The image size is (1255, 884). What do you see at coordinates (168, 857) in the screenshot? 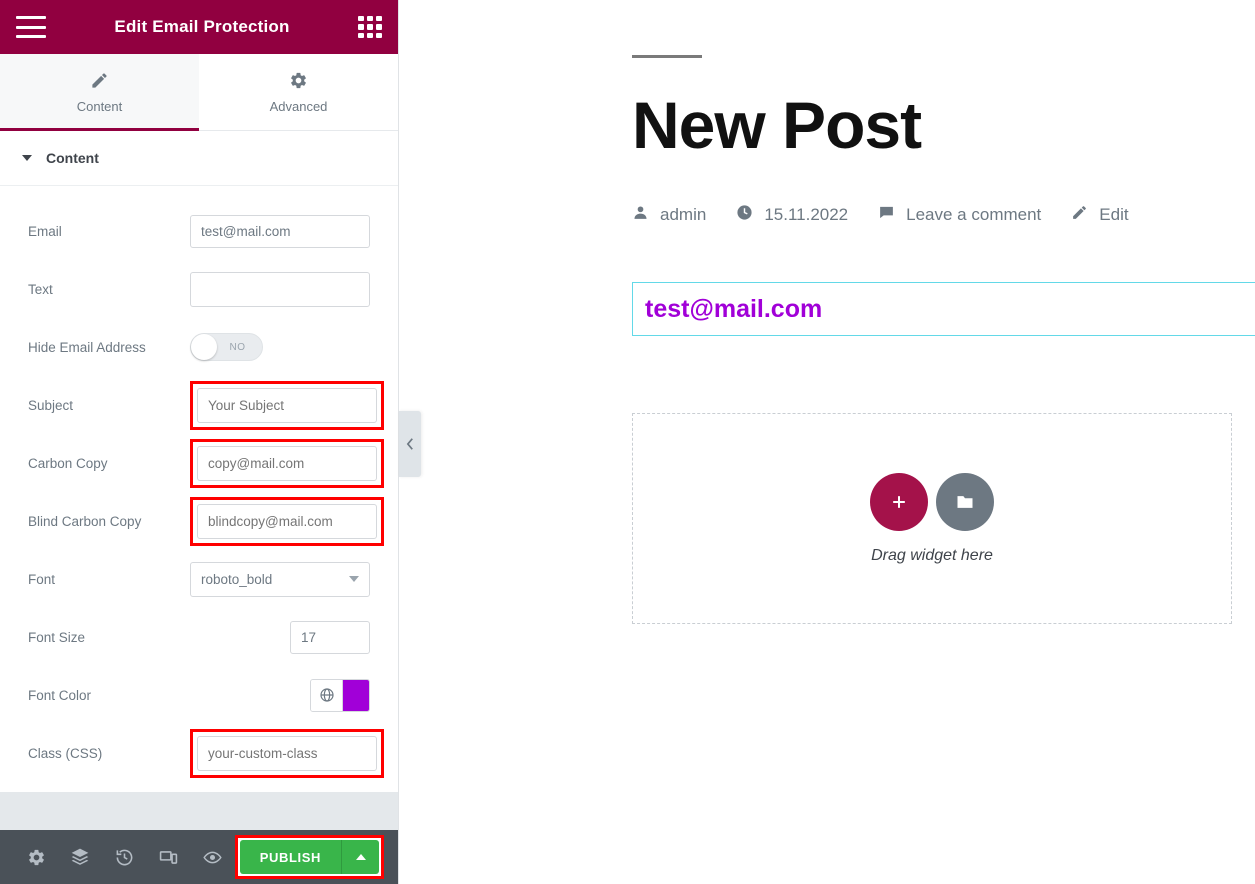
I see `responsive-mode-icon` at bounding box center [168, 857].